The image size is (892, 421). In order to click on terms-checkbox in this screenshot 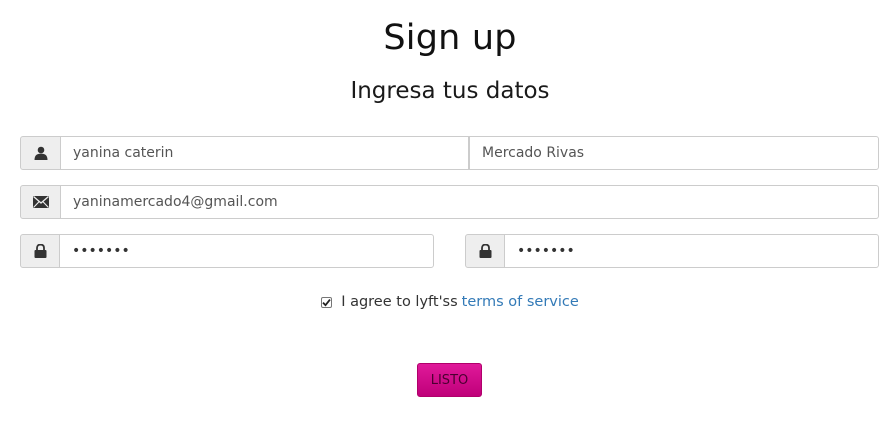, I will do `click(327, 302)`.